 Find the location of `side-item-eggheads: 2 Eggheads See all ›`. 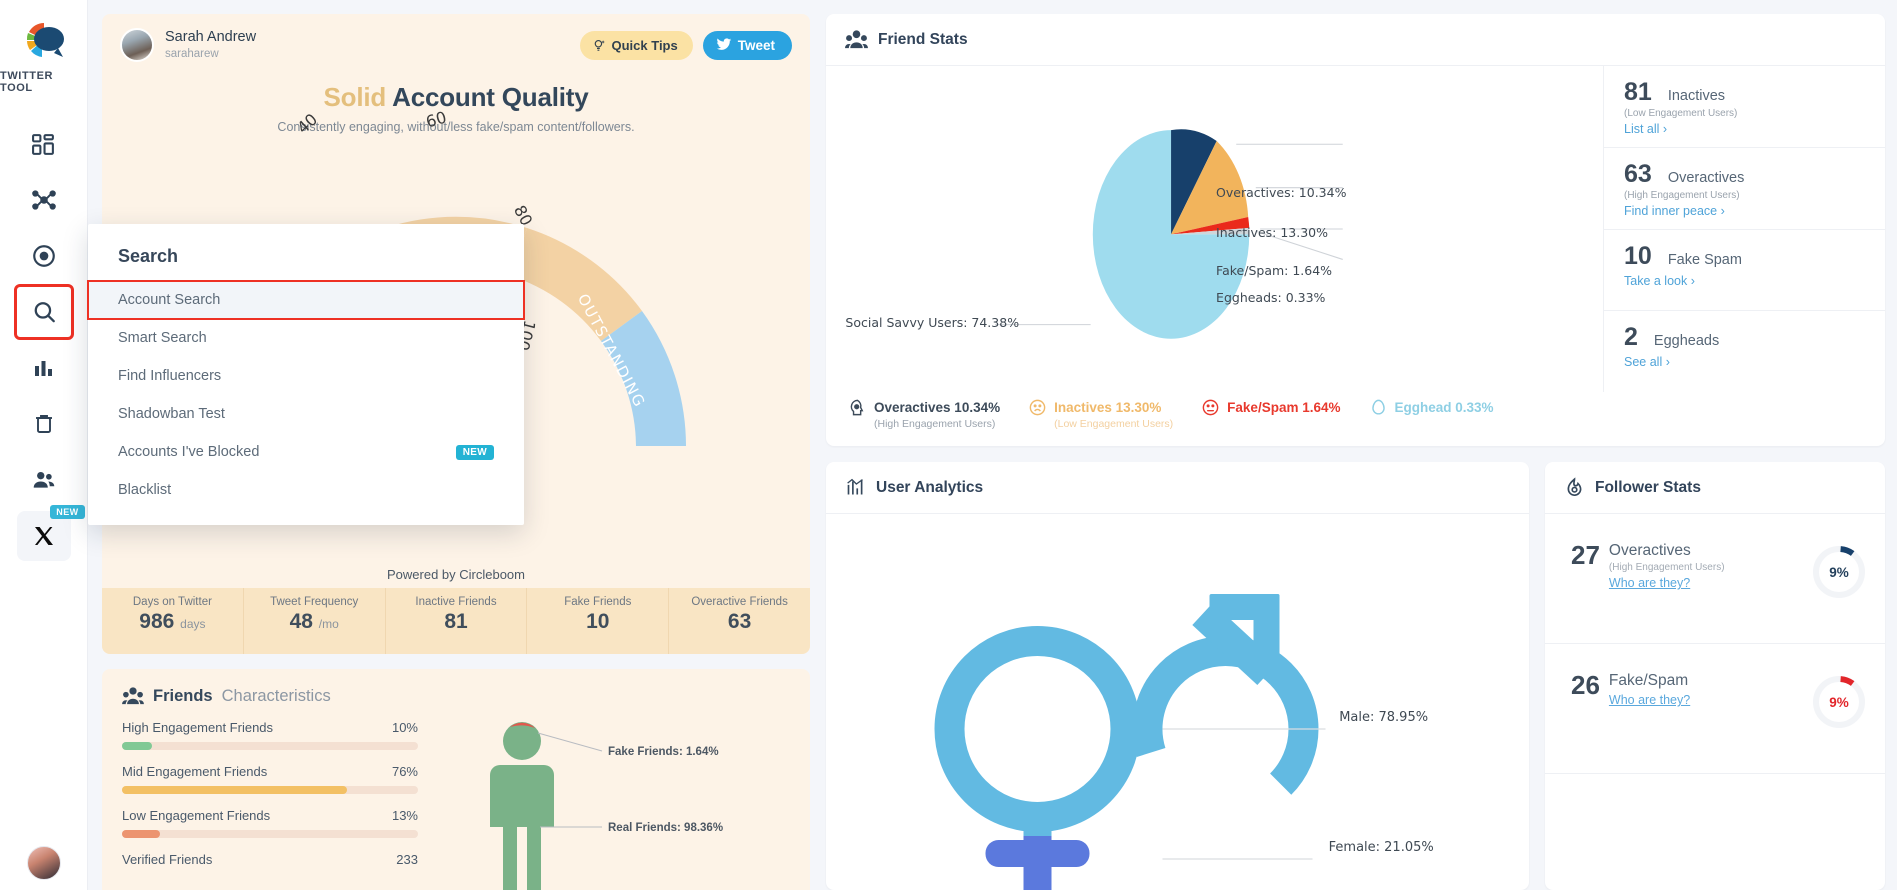

side-item-eggheads: 2 Eggheads See all › is located at coordinates (1744, 351).